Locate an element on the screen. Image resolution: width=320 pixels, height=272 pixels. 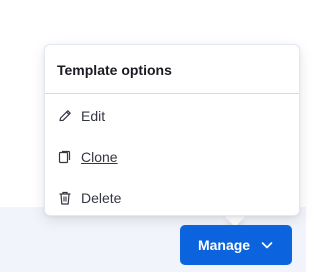
popover-title: Template options is located at coordinates (114, 70).